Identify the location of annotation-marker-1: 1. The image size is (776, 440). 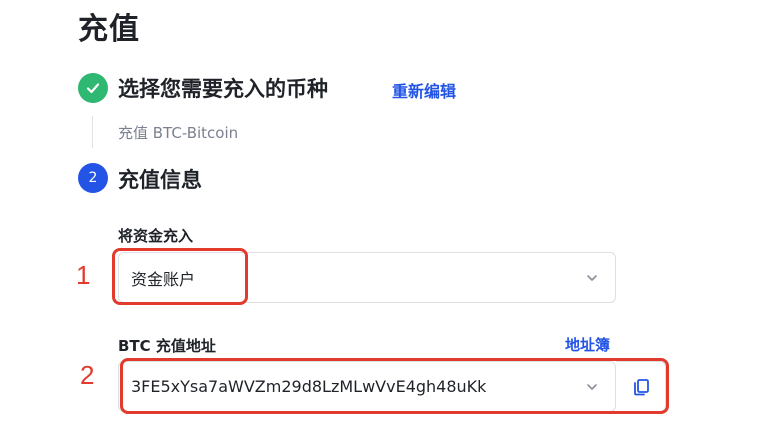
(83, 275).